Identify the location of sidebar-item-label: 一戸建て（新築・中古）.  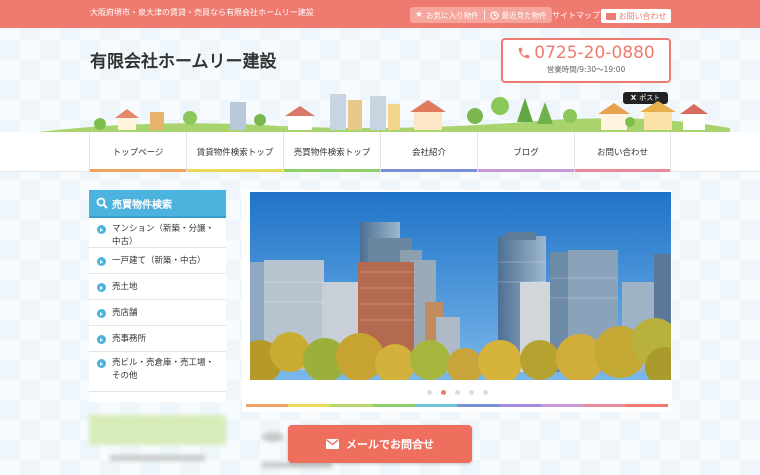
(159, 261).